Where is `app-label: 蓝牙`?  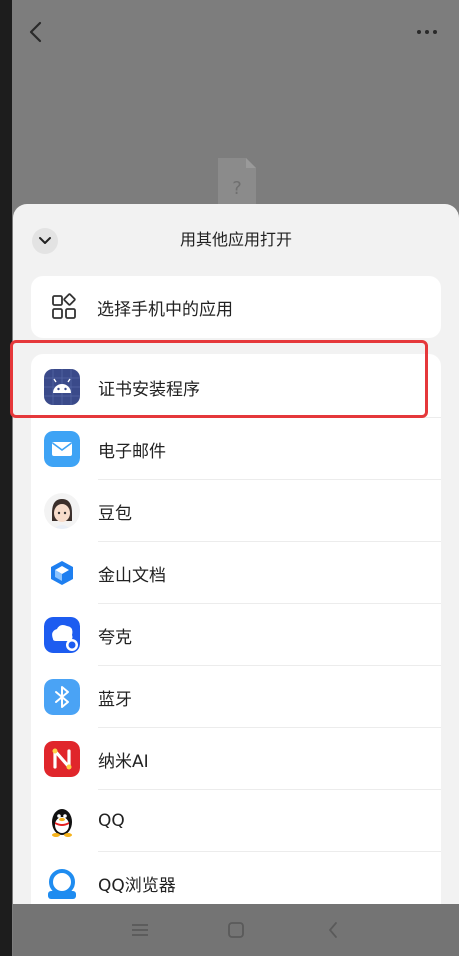
app-label: 蓝牙 is located at coordinates (115, 699).